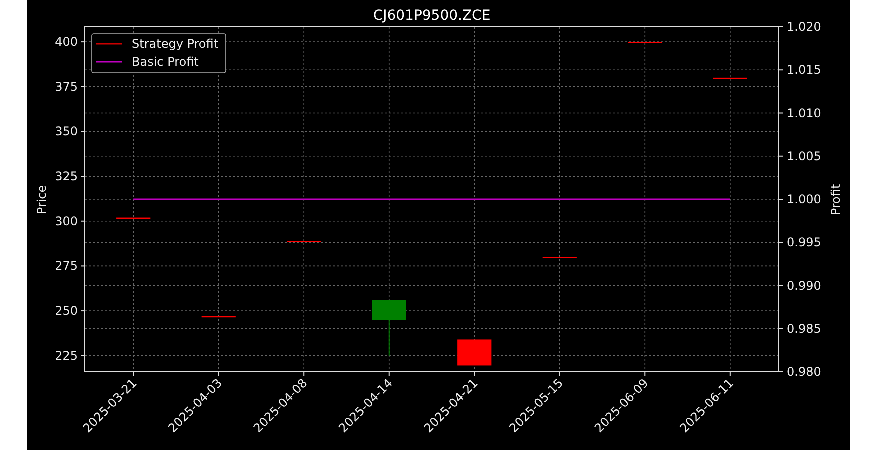 The height and width of the screenshot is (450, 878). Describe the element at coordinates (804, 113) in the screenshot. I see `y-tick-label: 1.010` at that location.